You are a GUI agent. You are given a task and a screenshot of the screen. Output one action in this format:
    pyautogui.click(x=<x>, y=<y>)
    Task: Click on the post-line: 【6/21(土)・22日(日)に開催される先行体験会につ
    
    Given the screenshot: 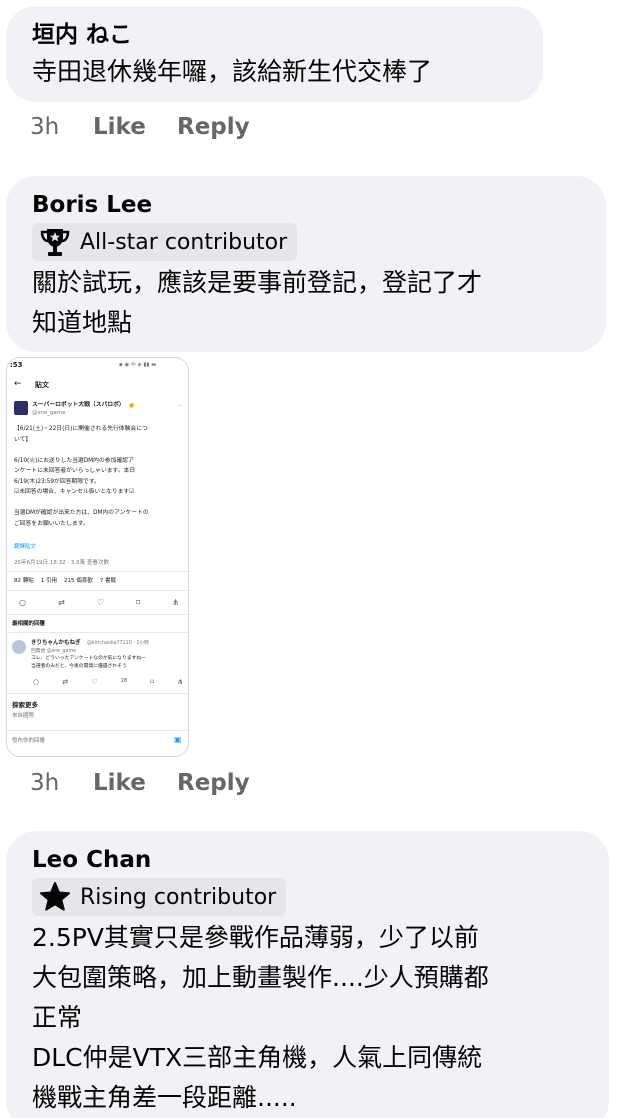 What is the action you would take?
    pyautogui.click(x=81, y=429)
    